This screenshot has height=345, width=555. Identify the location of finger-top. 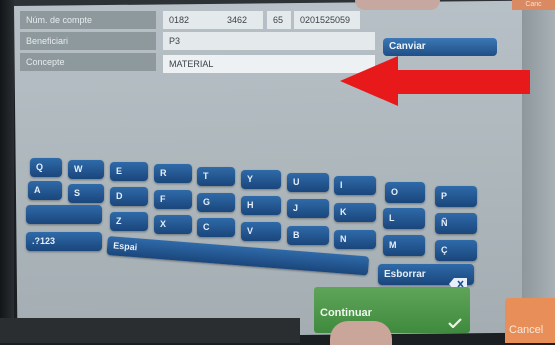
(397, 5).